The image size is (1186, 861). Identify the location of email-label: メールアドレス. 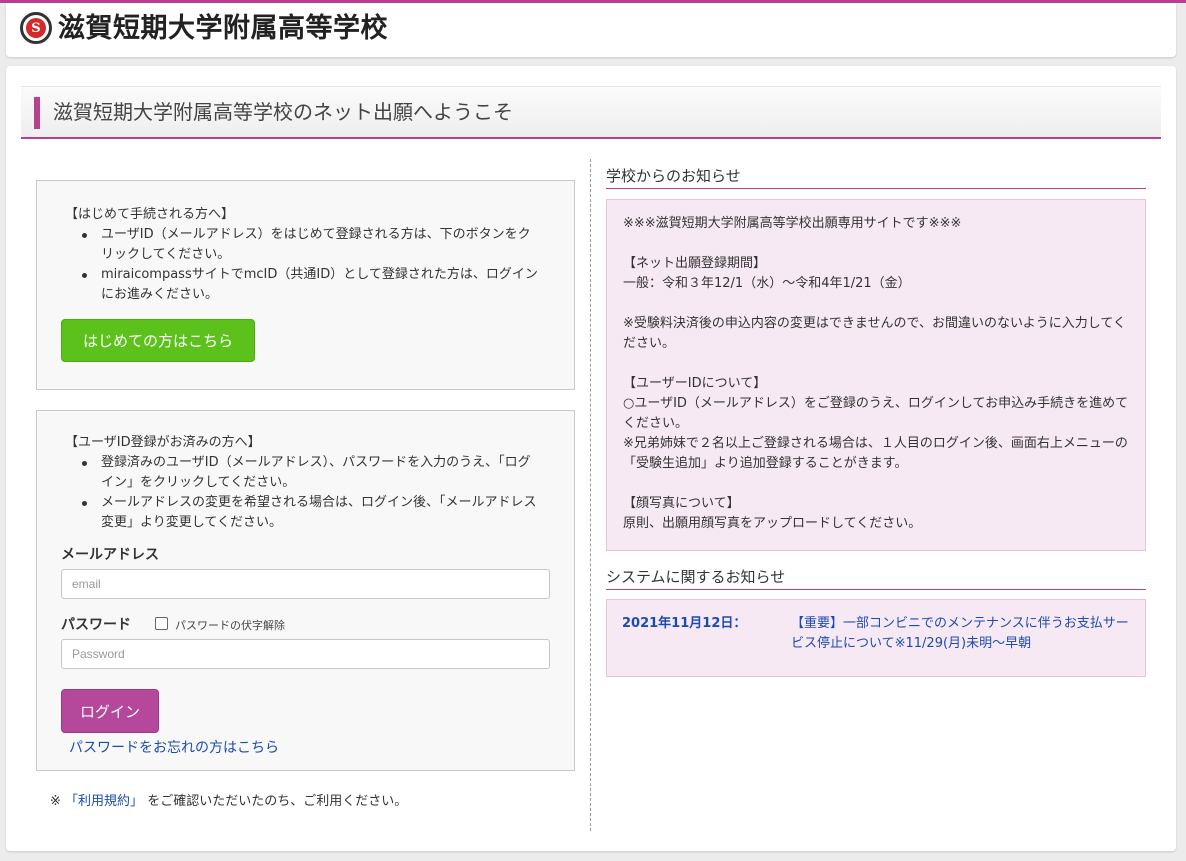
(110, 555).